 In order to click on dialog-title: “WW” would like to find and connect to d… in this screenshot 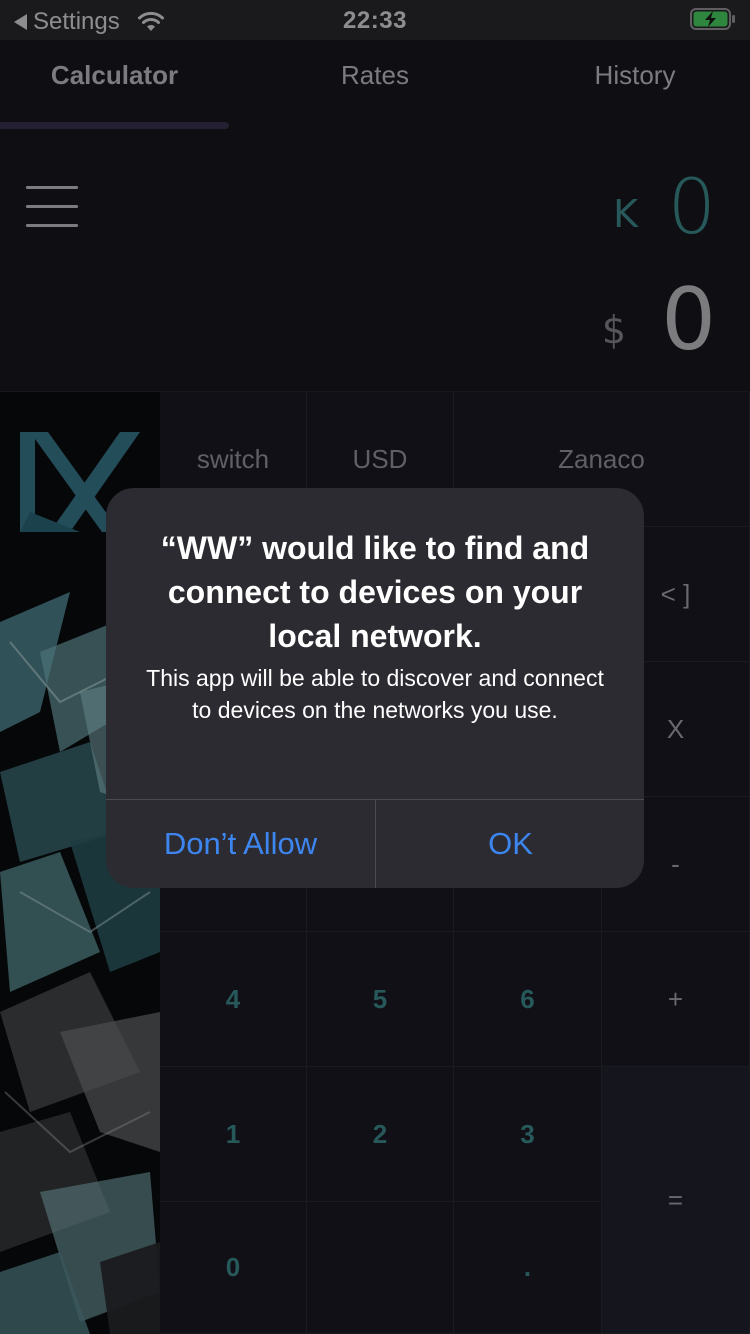, I will do `click(375, 592)`.